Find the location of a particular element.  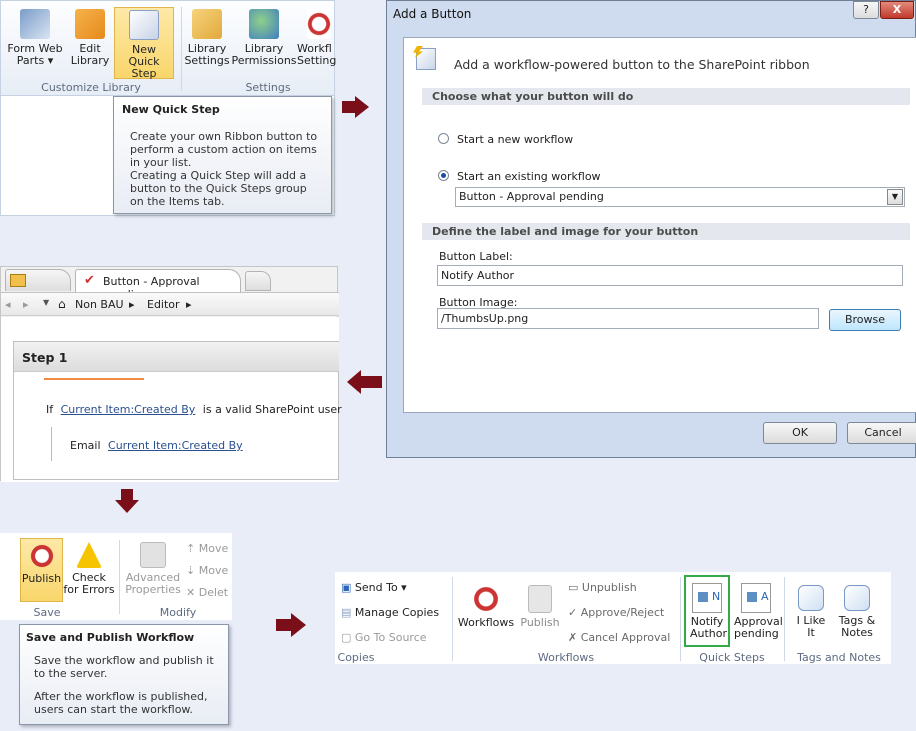

tooltip-title: New Quick Step is located at coordinates (171, 109).